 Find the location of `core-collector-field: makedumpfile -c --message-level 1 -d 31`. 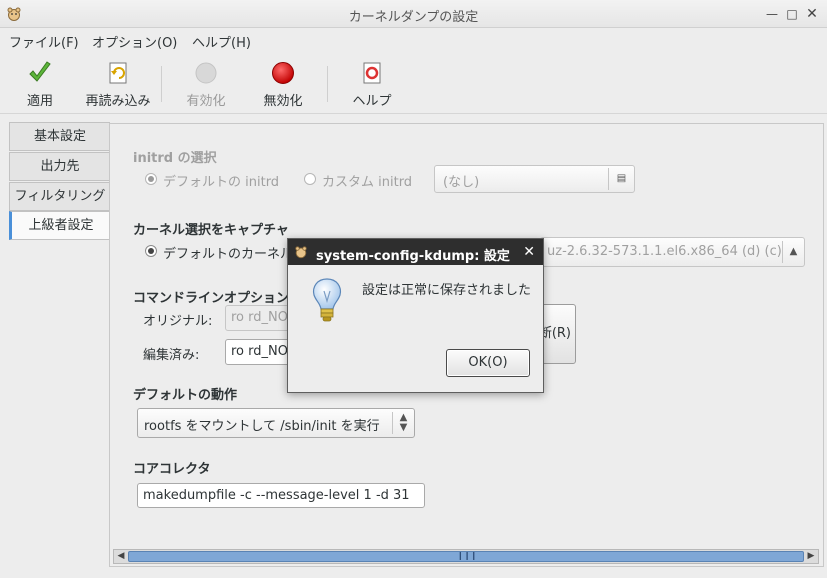

core-collector-field: makedumpfile -c --message-level 1 -d 31 is located at coordinates (281, 495).